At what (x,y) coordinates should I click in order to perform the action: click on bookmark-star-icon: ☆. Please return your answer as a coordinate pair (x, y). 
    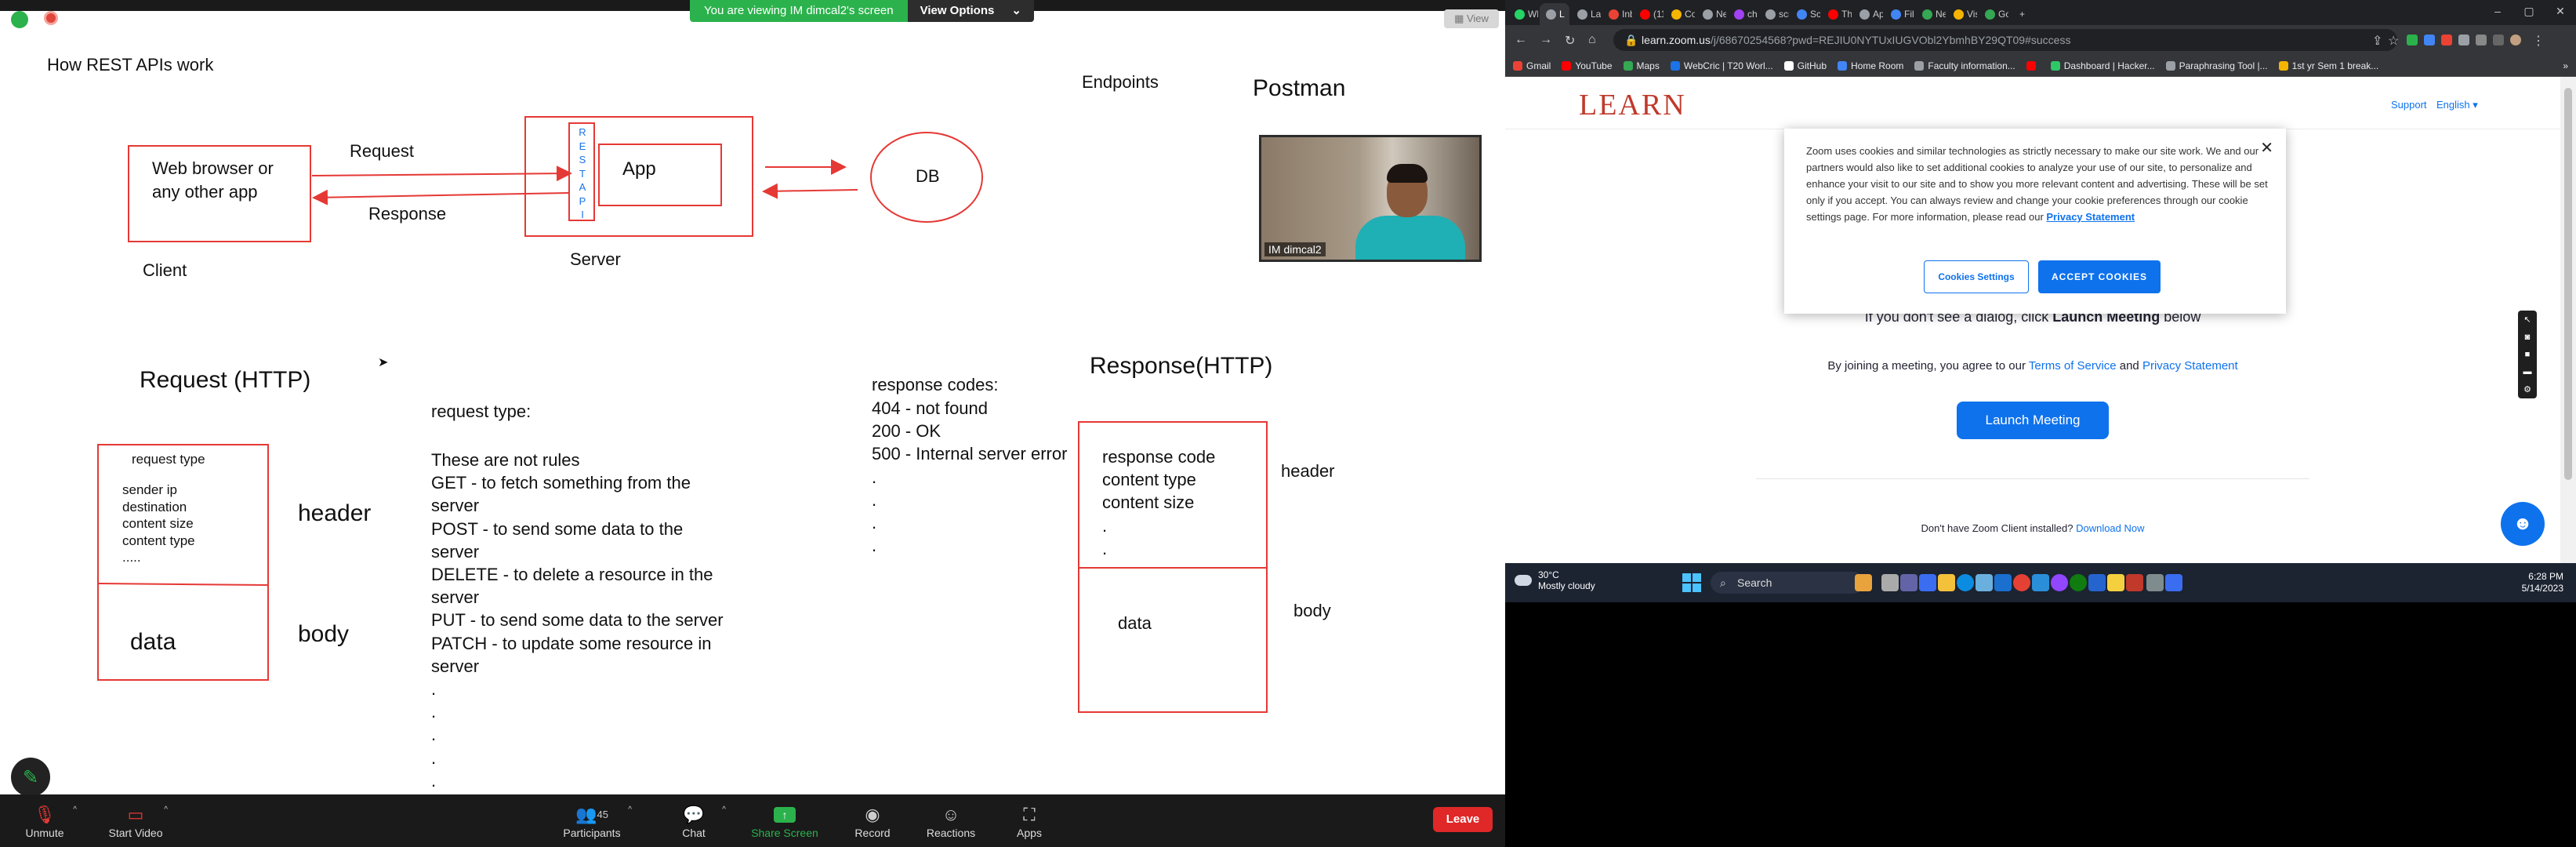
    Looking at the image, I should click on (2393, 41).